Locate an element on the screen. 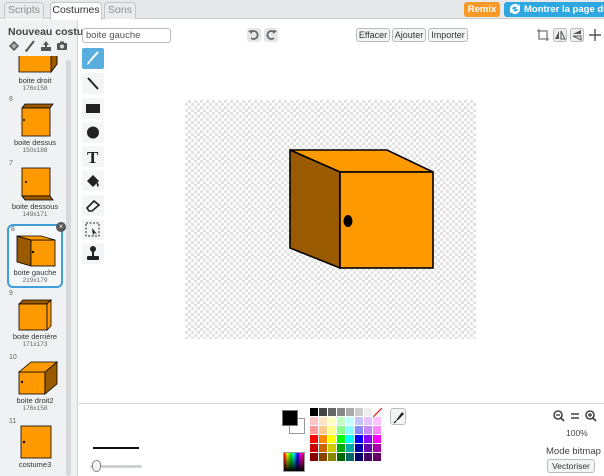  clear-button: Effacer is located at coordinates (373, 35).